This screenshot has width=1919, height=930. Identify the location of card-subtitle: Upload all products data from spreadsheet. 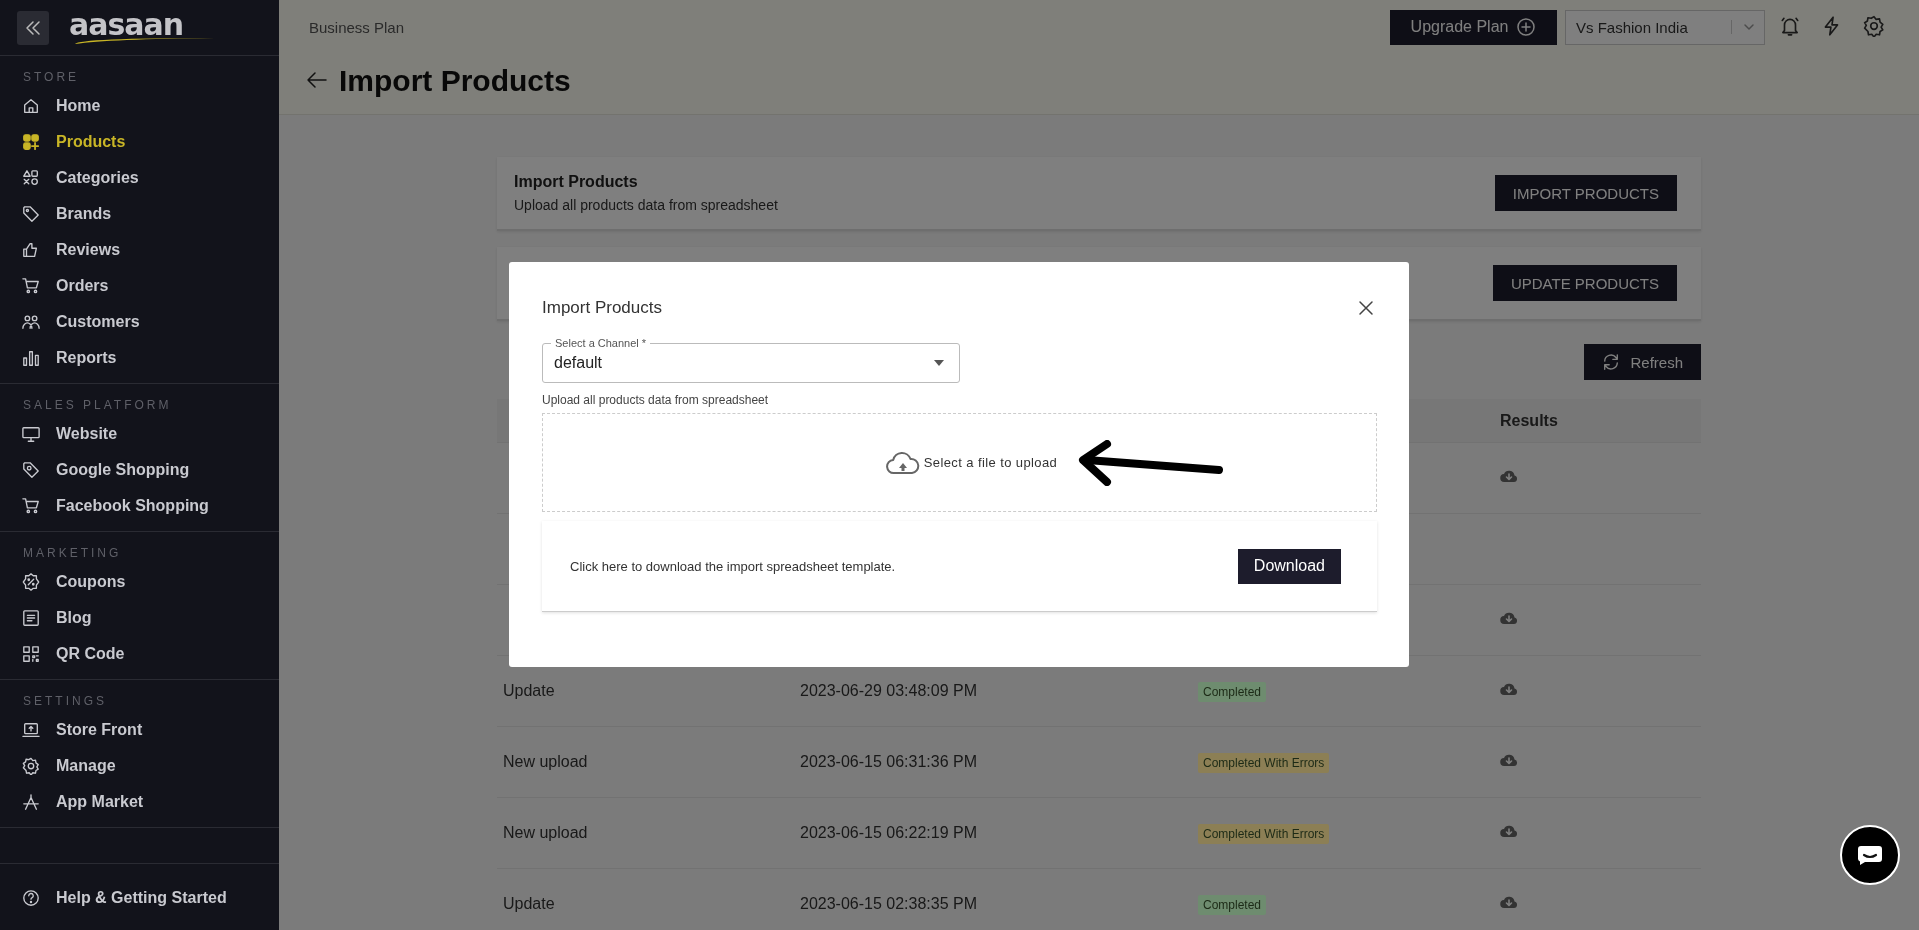
(646, 205).